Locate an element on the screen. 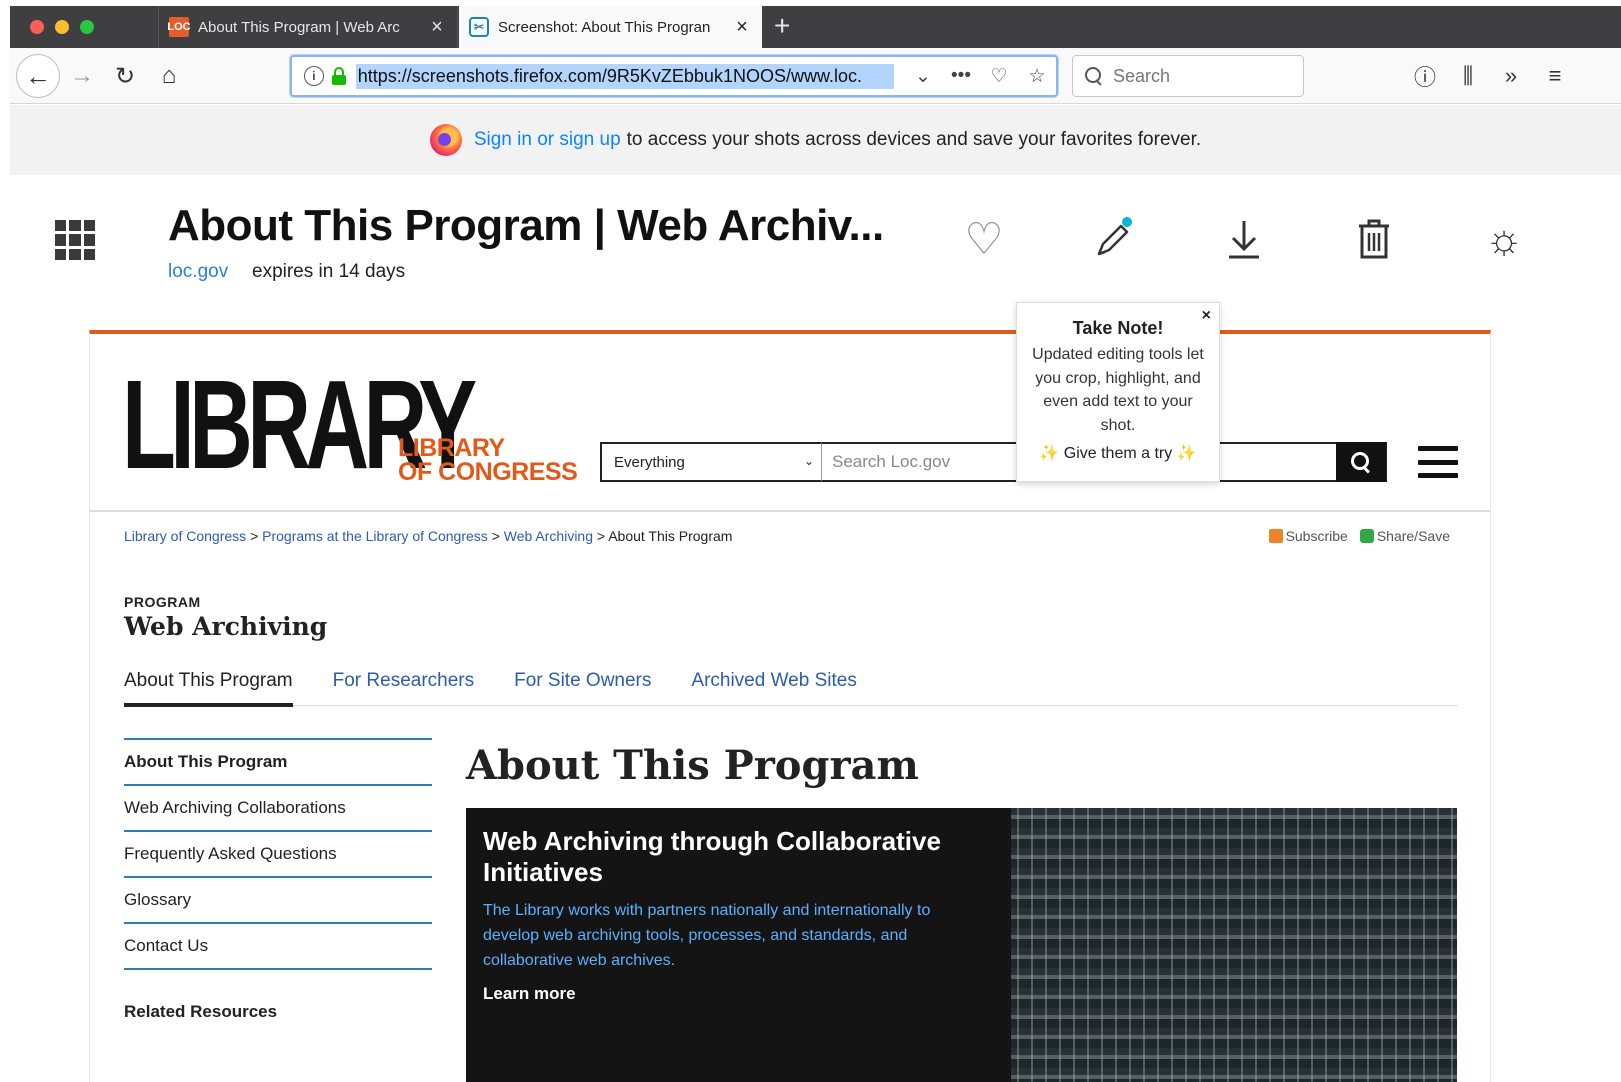  download-icon is located at coordinates (1244, 239).